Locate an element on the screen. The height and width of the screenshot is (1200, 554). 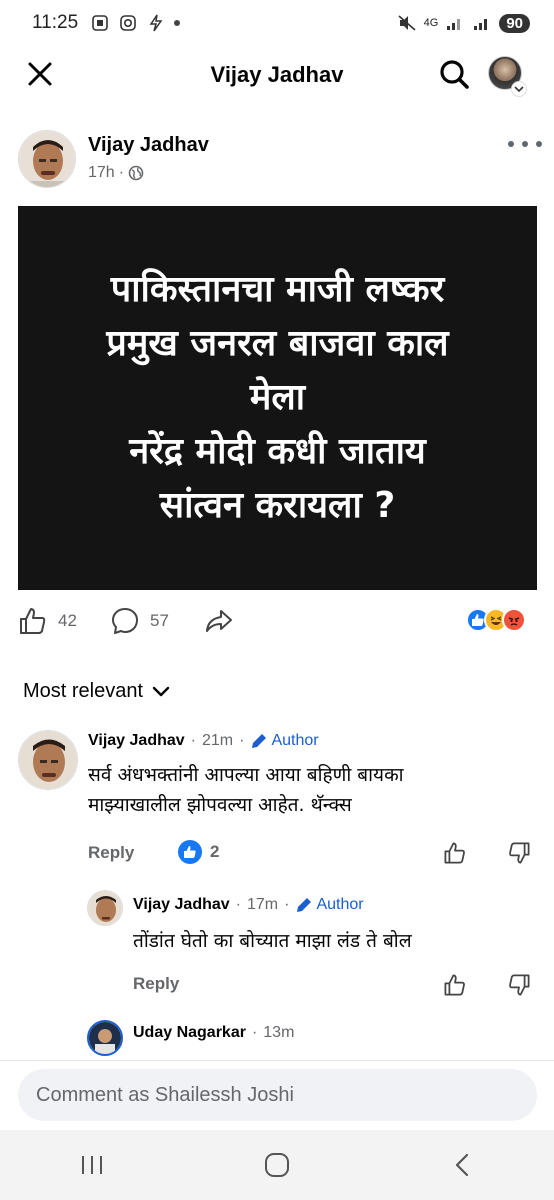
globe-icon is located at coordinates (136, 173).